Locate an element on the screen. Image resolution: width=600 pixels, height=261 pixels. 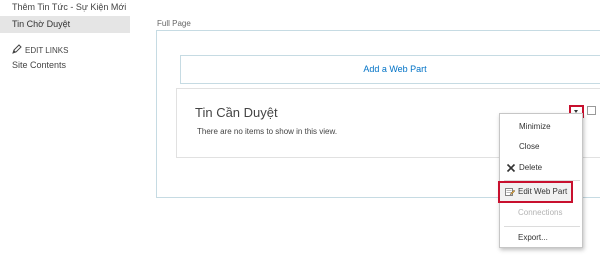
menu-item-label: Edit Web Part is located at coordinates (543, 191).